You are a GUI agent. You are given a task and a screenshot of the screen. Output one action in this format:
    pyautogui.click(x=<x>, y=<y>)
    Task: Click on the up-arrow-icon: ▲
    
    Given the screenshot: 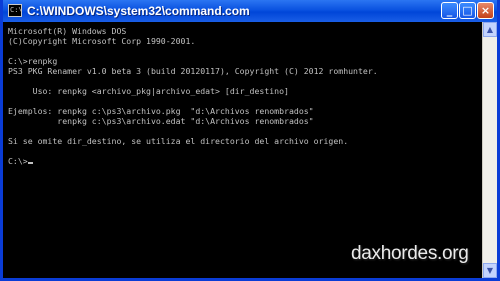 What is the action you would take?
    pyautogui.click(x=490, y=29)
    